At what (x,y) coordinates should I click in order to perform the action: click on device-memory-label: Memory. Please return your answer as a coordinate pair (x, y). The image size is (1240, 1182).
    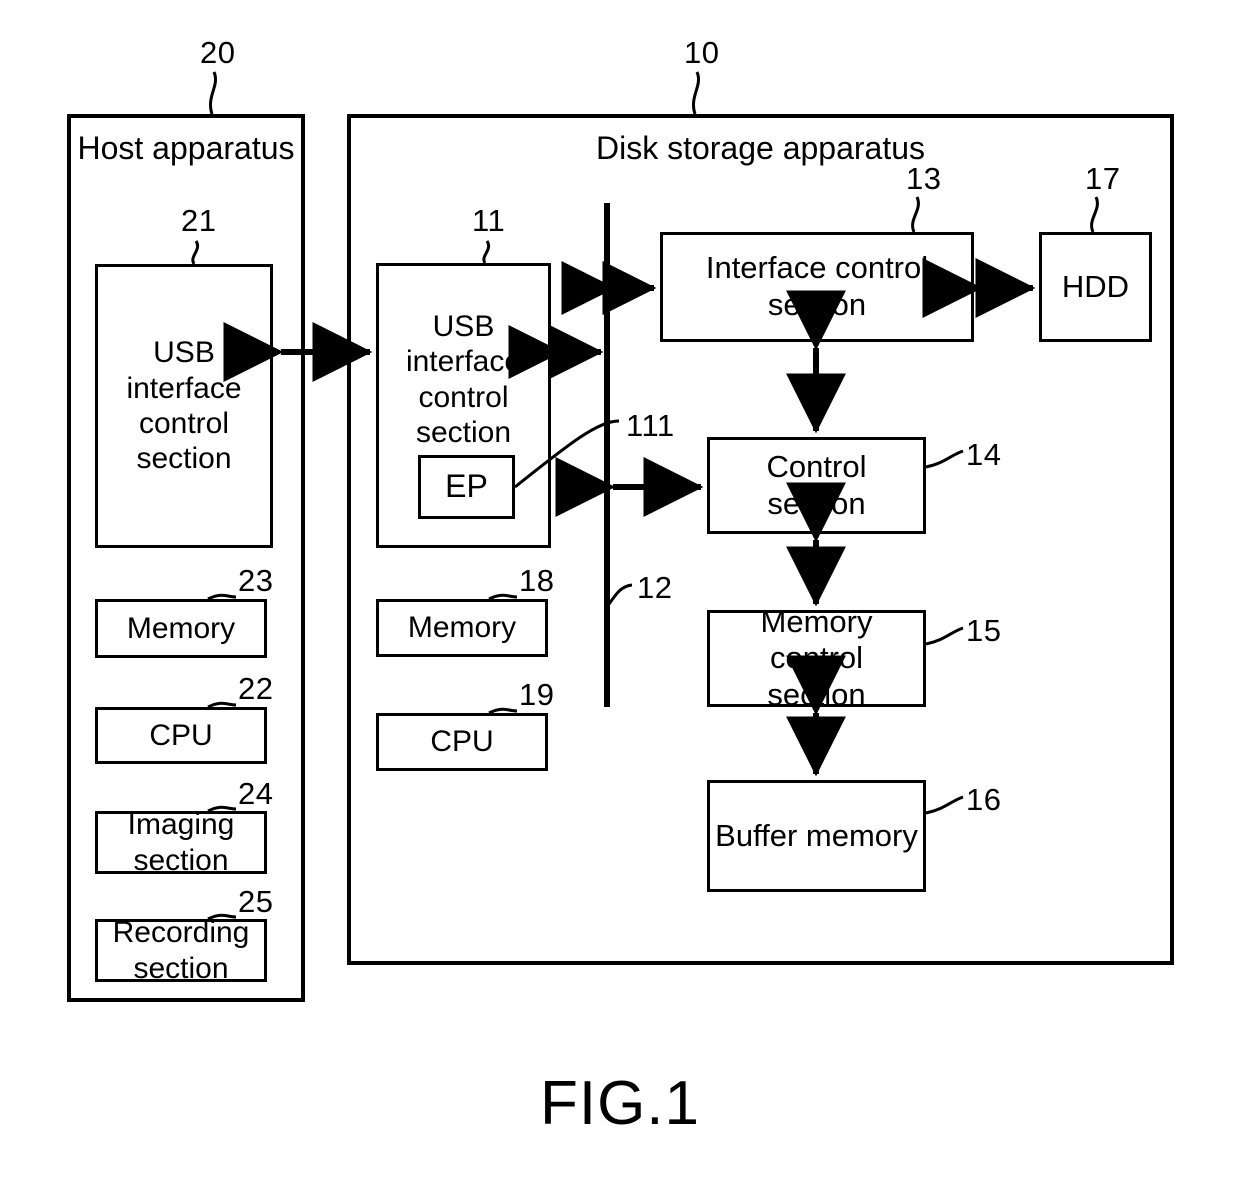
    Looking at the image, I should click on (462, 628).